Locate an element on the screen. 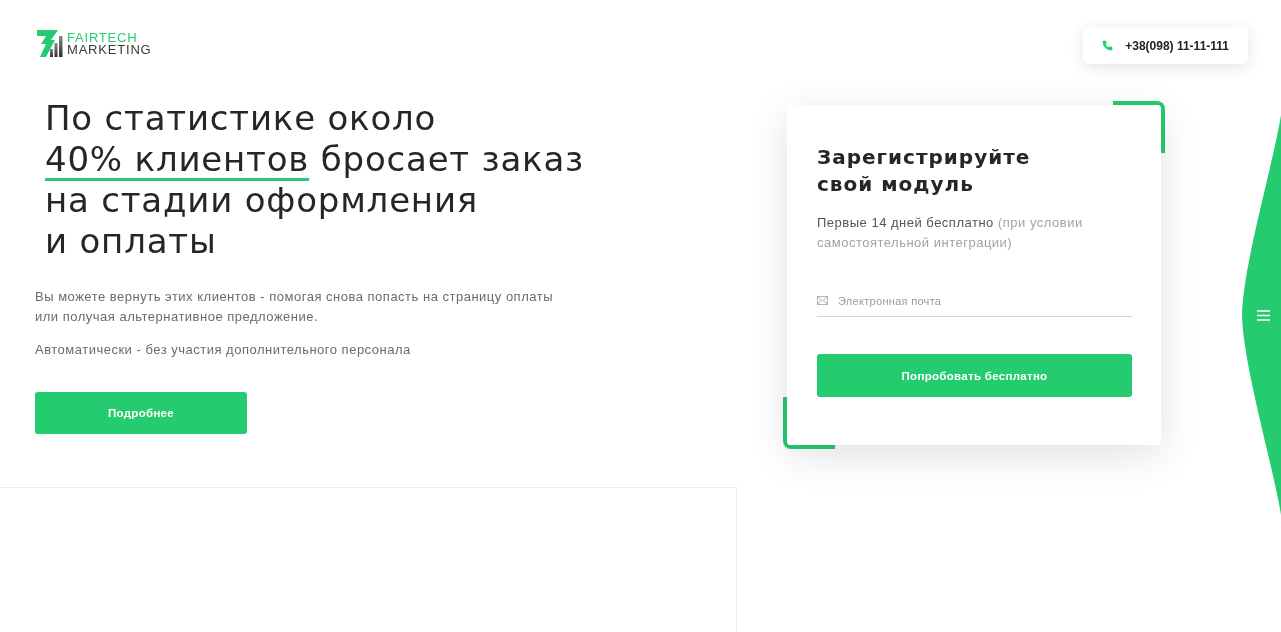 This screenshot has height=632, width=1281. headline: По статистике около 40% клиентов бросает заказ на стадии оформления и оплаты is located at coordinates (314, 180).